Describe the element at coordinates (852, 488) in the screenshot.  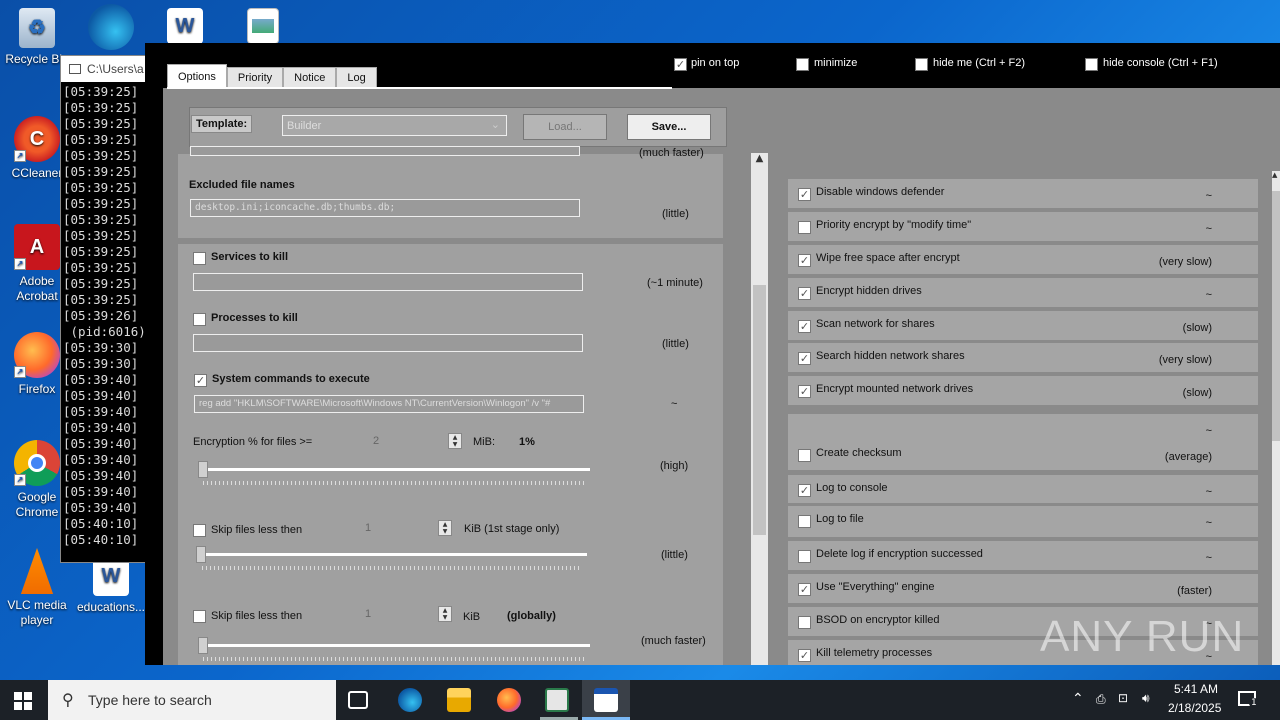
I see `option-label: Log to console` at that location.